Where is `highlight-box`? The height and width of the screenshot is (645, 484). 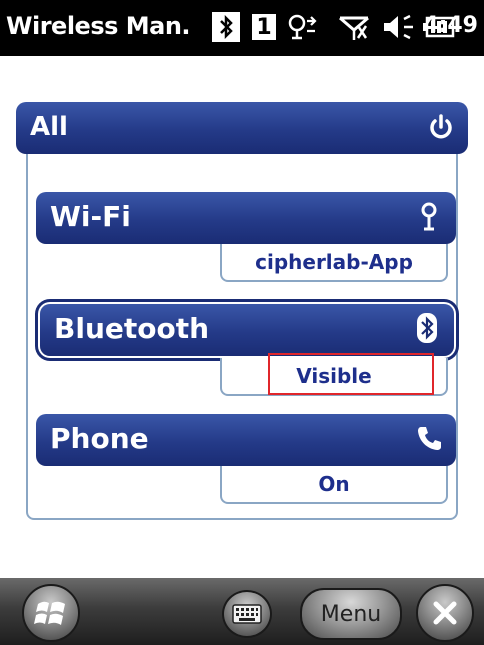 highlight-box is located at coordinates (351, 374).